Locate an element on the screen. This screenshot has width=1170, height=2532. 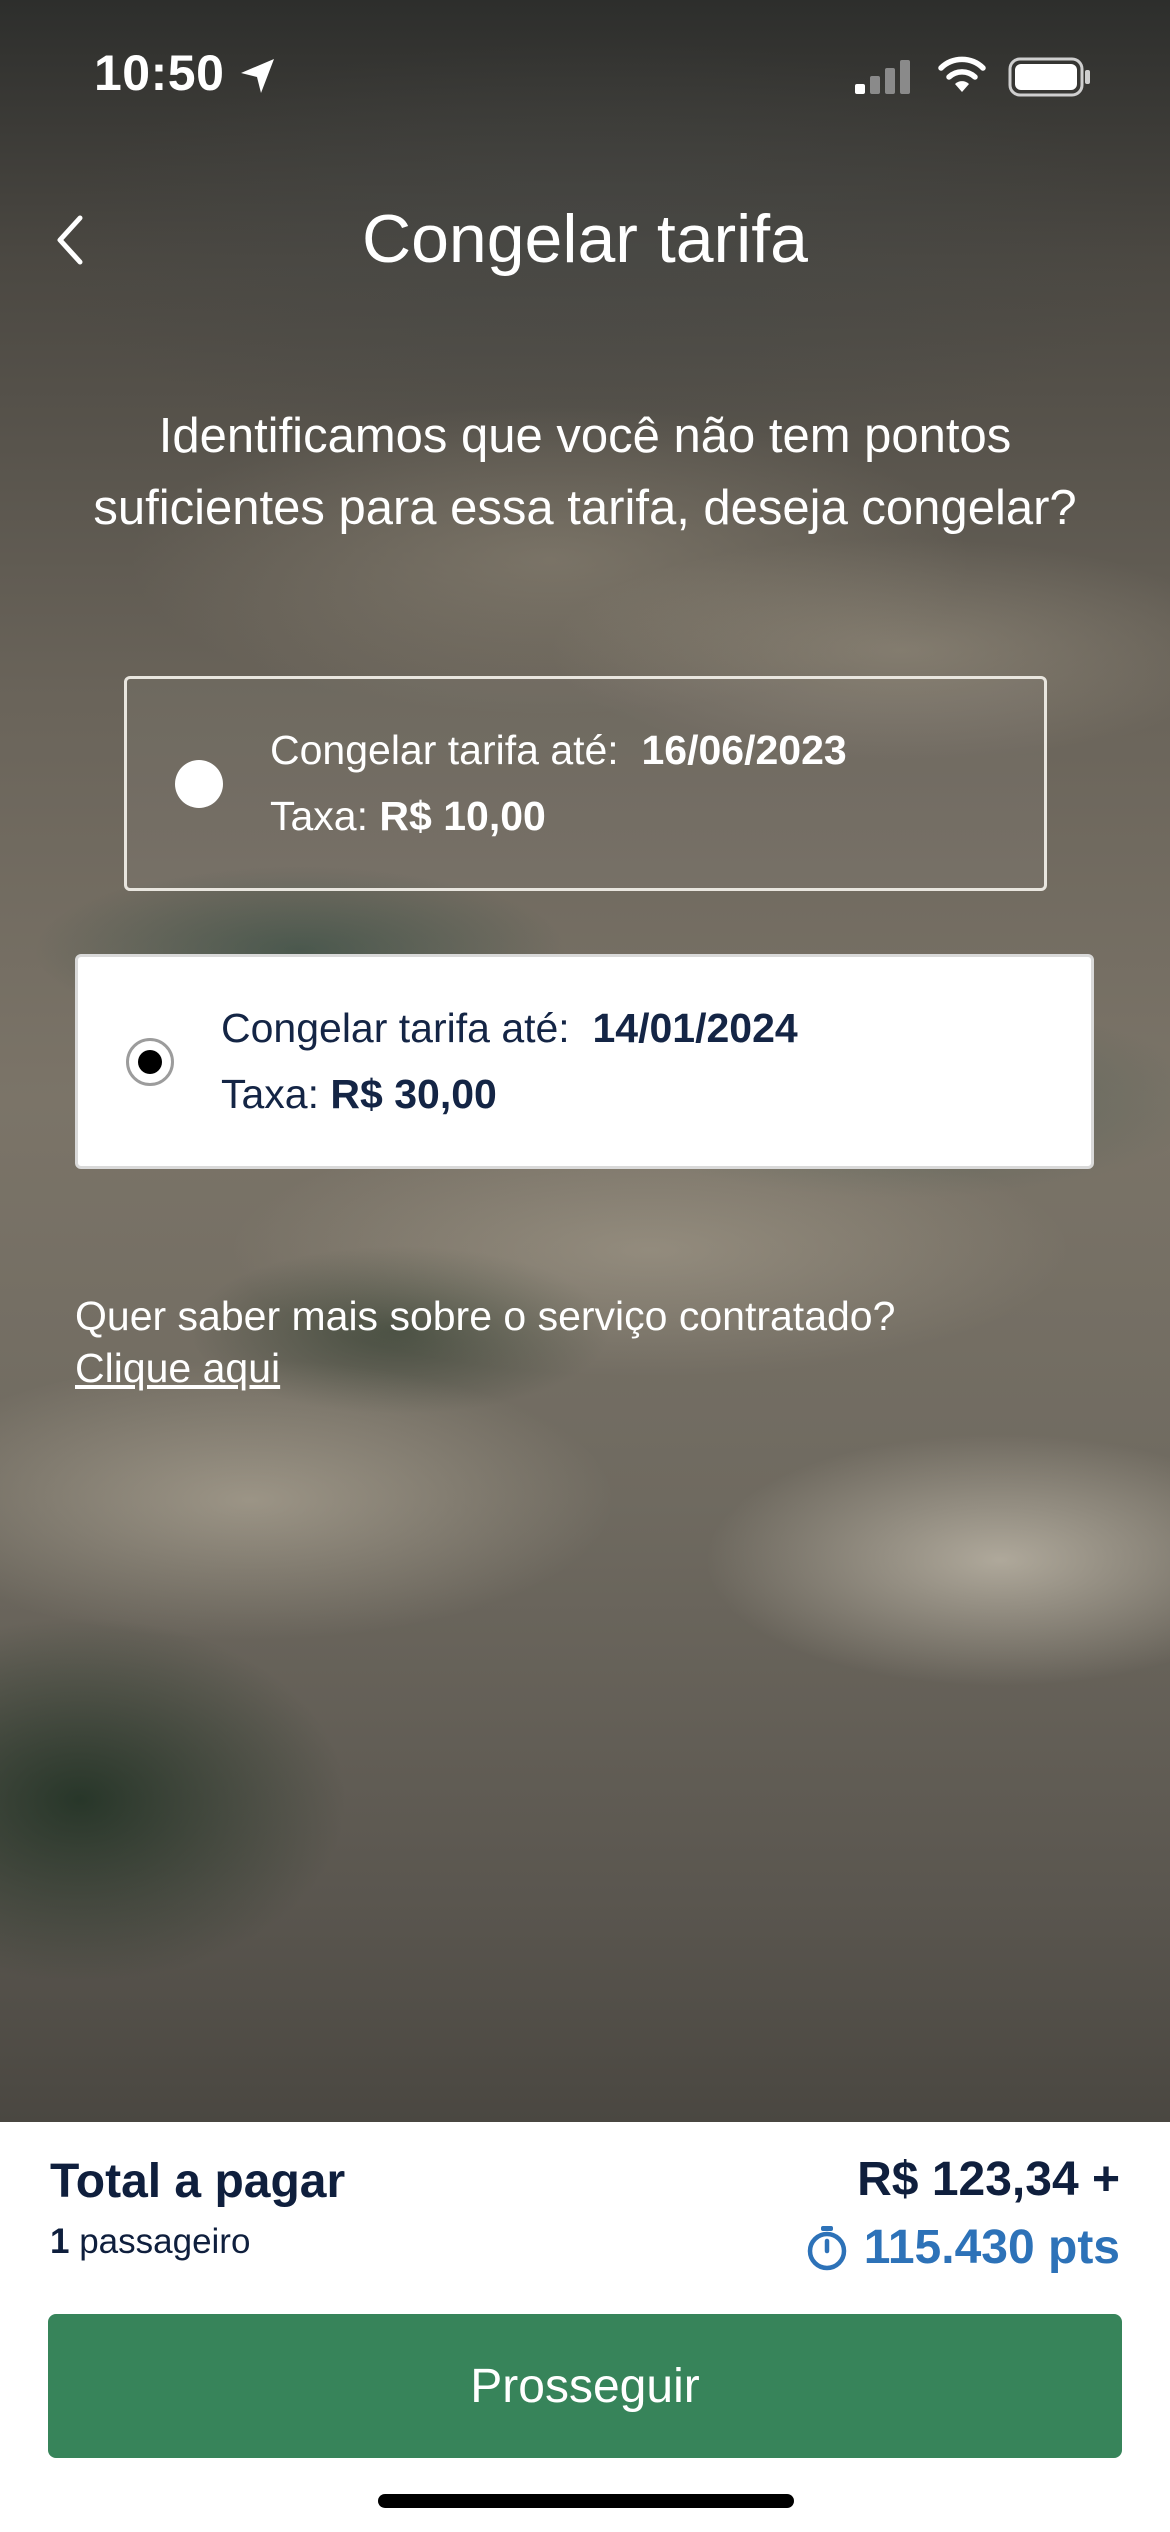
option-date-line: Congelar tarifa até: 14/01/2024 is located at coordinates (509, 1028).